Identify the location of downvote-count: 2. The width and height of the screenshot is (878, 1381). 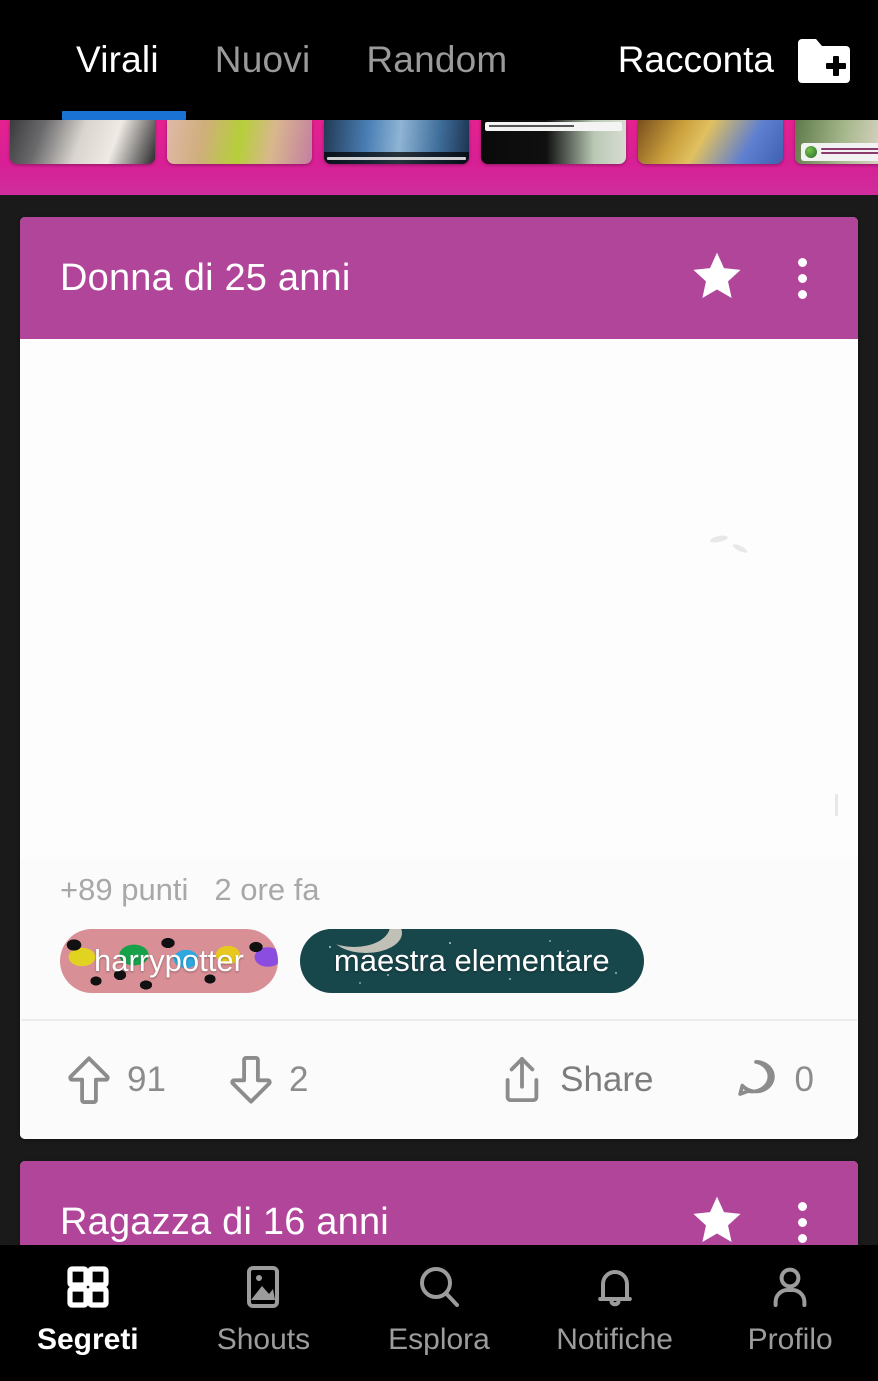
(298, 1079).